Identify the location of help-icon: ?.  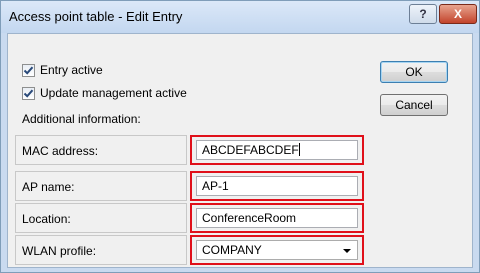
(423, 14).